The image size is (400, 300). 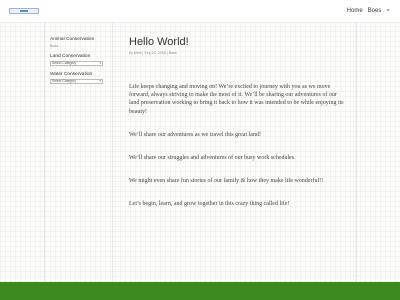 What do you see at coordinates (200, 11) in the screenshot?
I see `site-header: Home Boes ⌕` at bounding box center [200, 11].